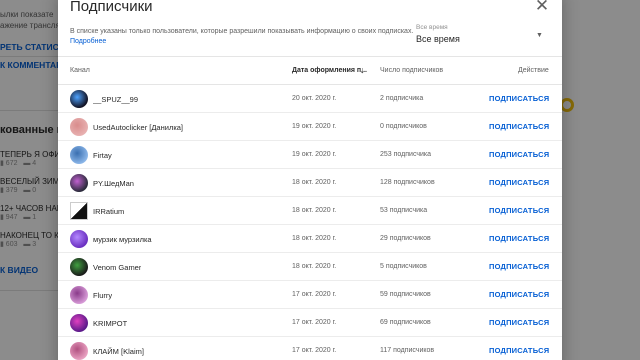  Describe the element at coordinates (402, 98) in the screenshot. I see `subscriber-count: 2 подписчика` at that location.